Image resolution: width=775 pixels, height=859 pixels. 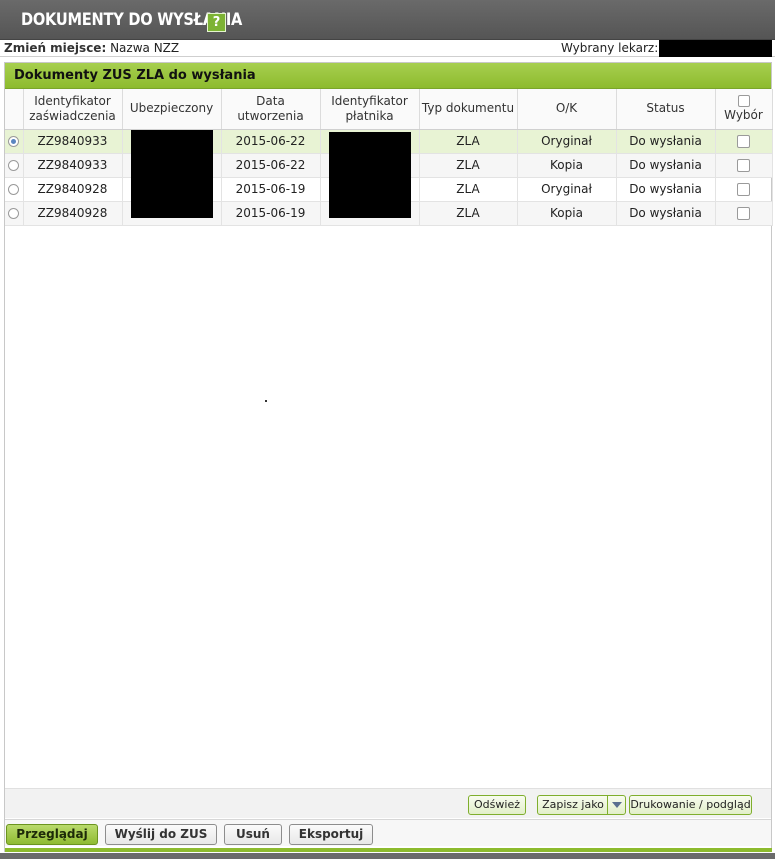 I want to click on table-toolbar: Odśwież Zapisz jako Drukowanie / podgląd, so click(x=388, y=803).